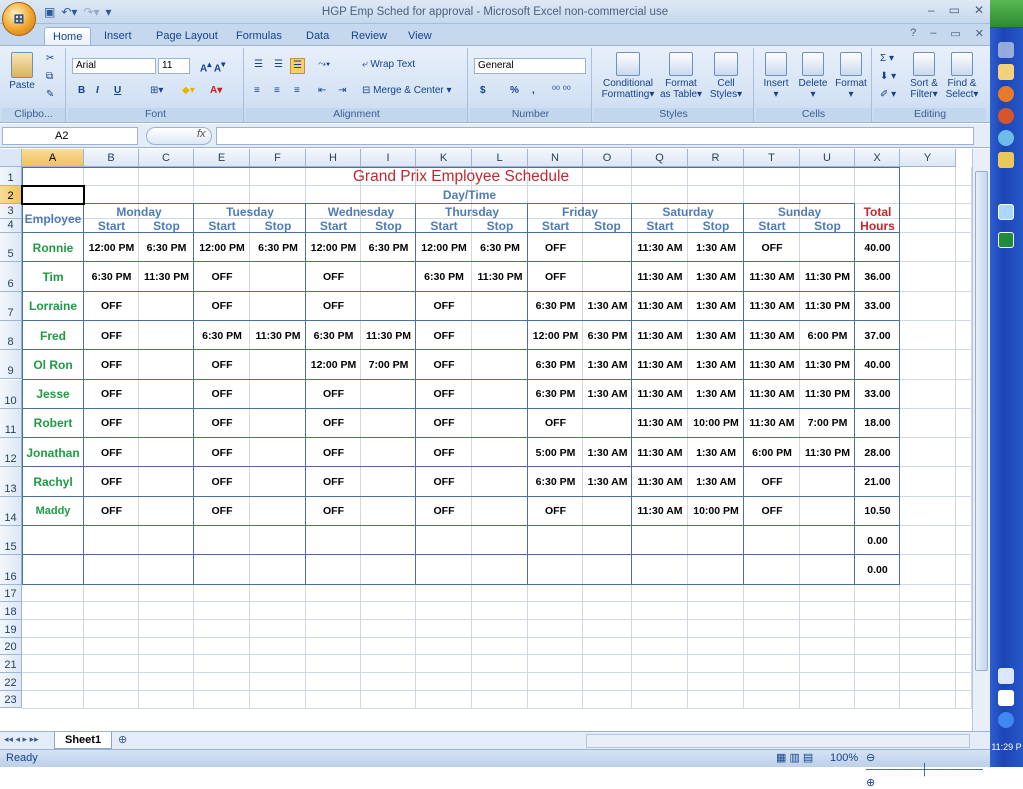  Describe the element at coordinates (70, 136) in the screenshot. I see `name-box: A2` at that location.